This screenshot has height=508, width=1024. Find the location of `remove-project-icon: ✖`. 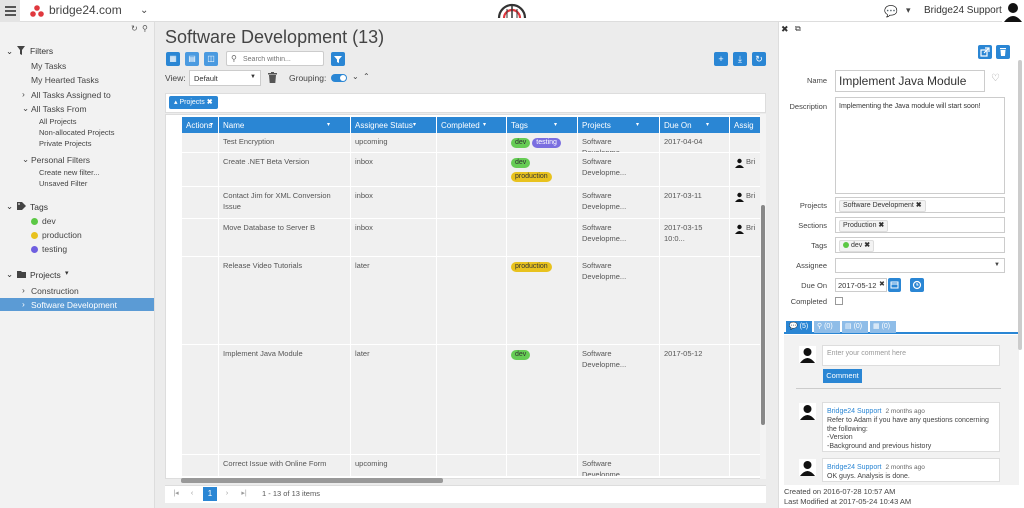

remove-project-icon: ✖ is located at coordinates (919, 205).